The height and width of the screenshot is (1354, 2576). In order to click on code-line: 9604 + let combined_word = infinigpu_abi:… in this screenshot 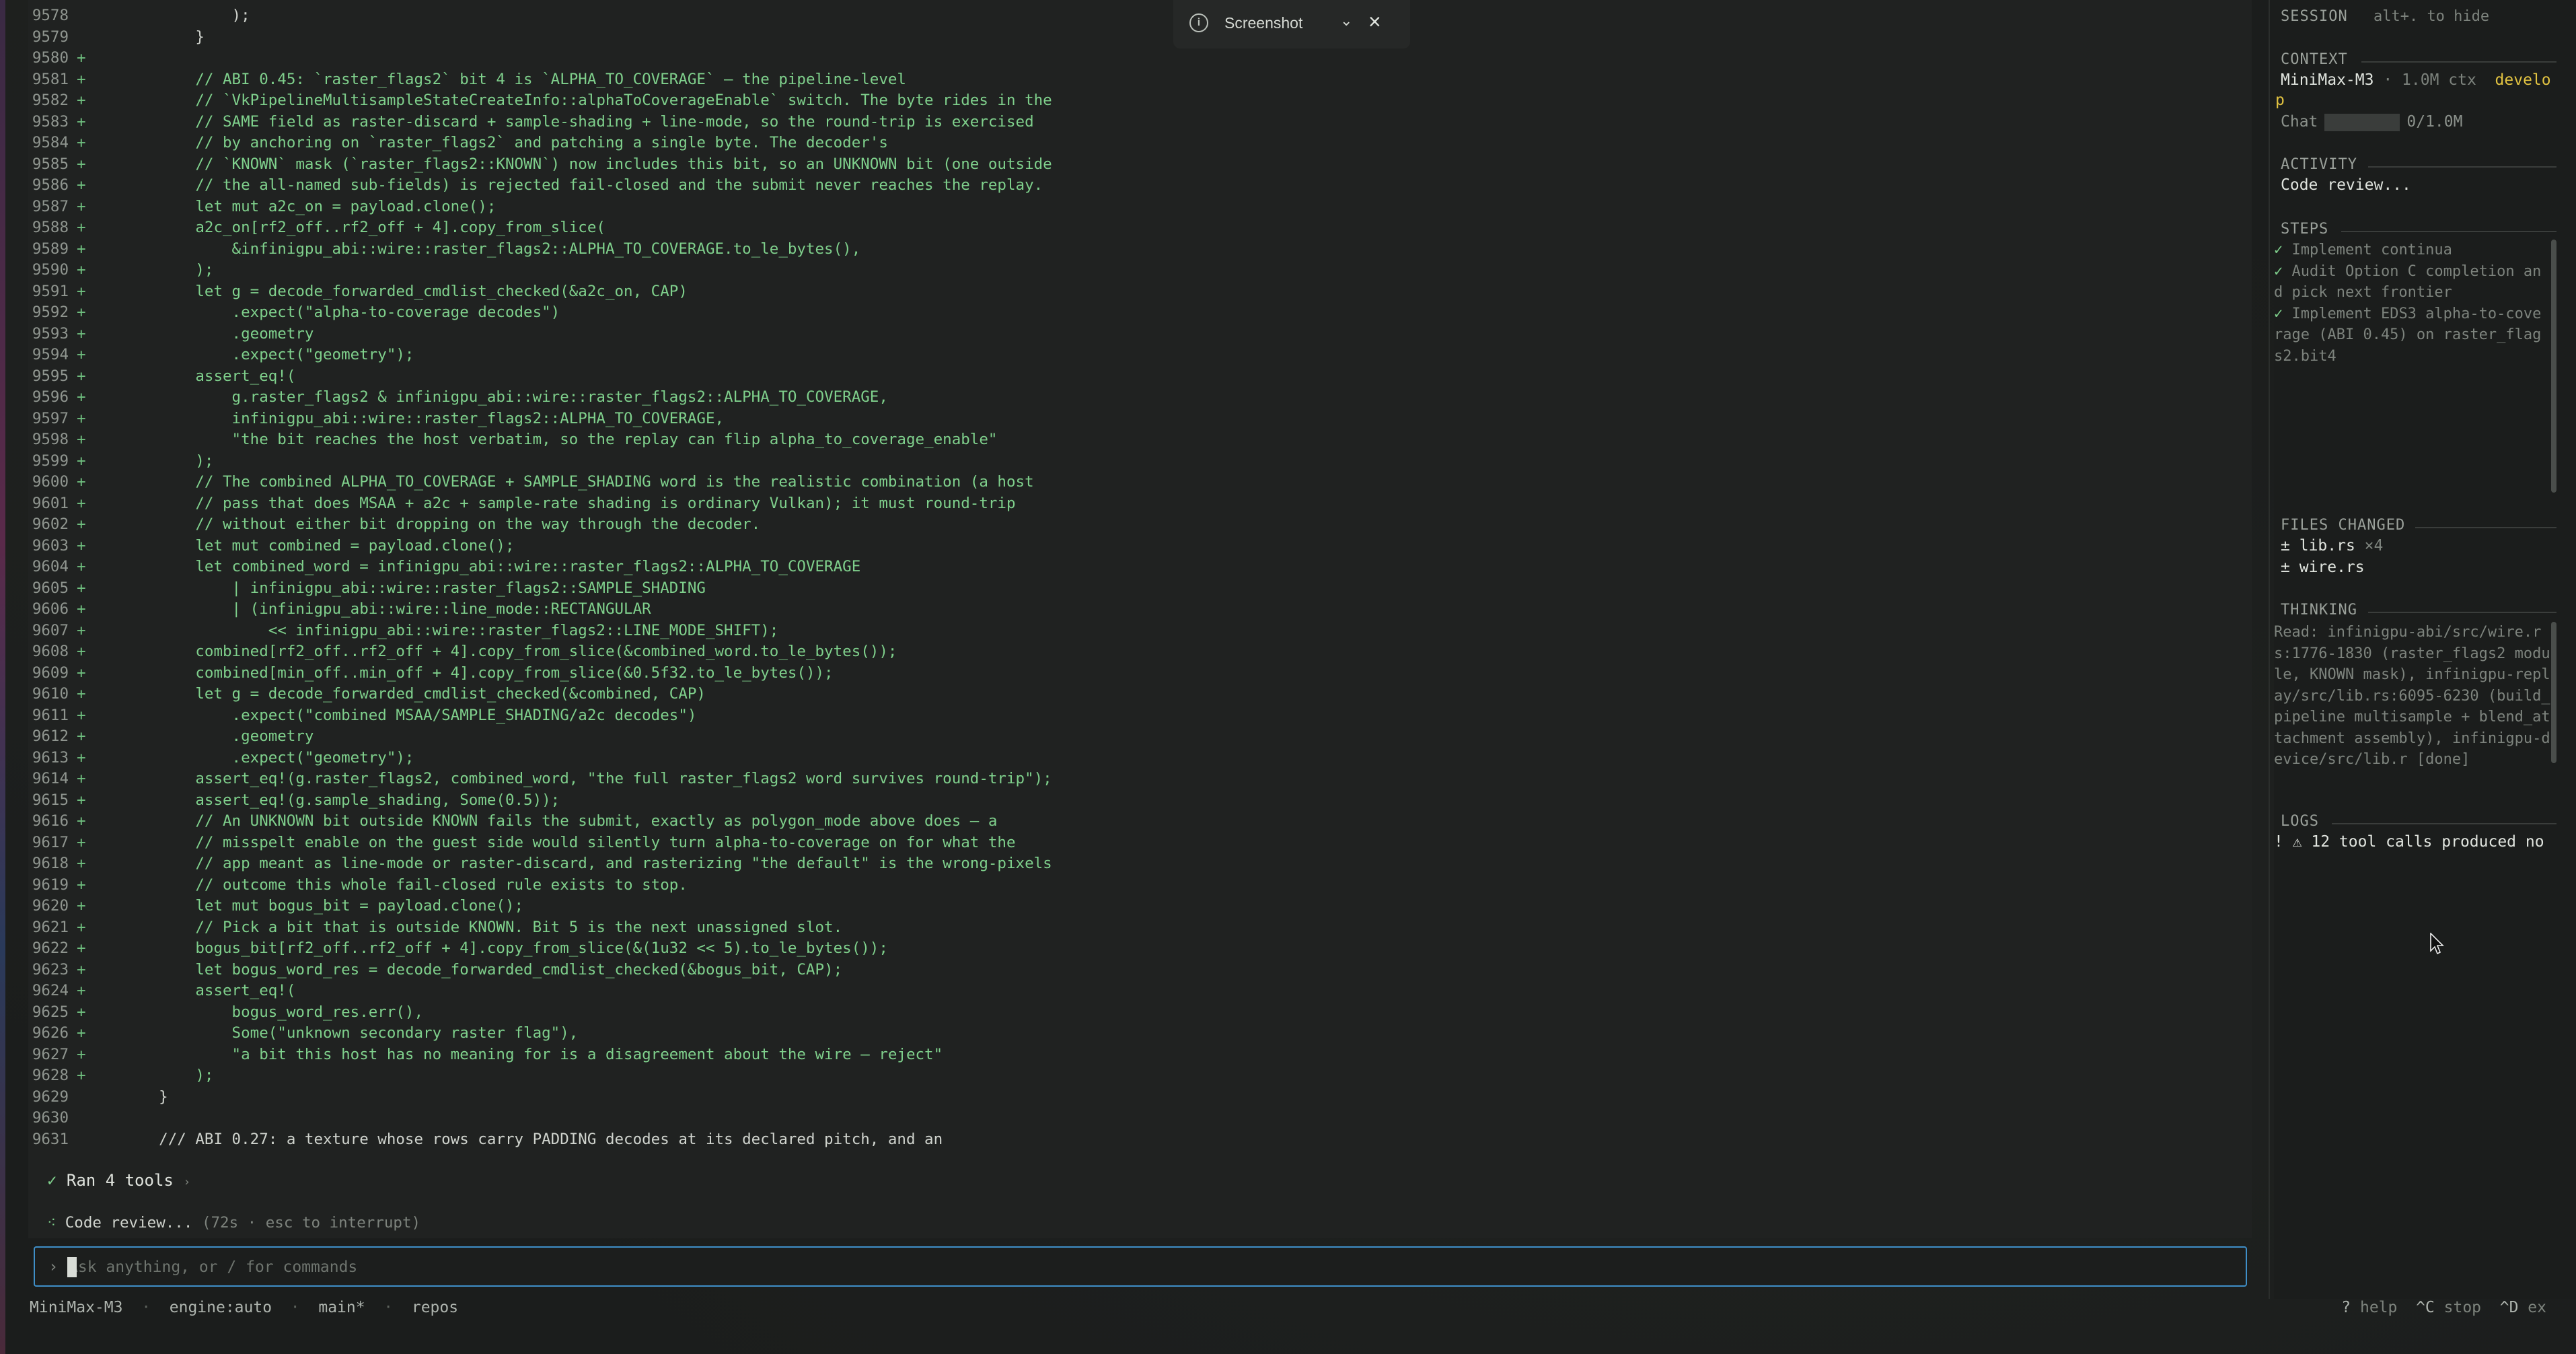, I will do `click(1140, 567)`.